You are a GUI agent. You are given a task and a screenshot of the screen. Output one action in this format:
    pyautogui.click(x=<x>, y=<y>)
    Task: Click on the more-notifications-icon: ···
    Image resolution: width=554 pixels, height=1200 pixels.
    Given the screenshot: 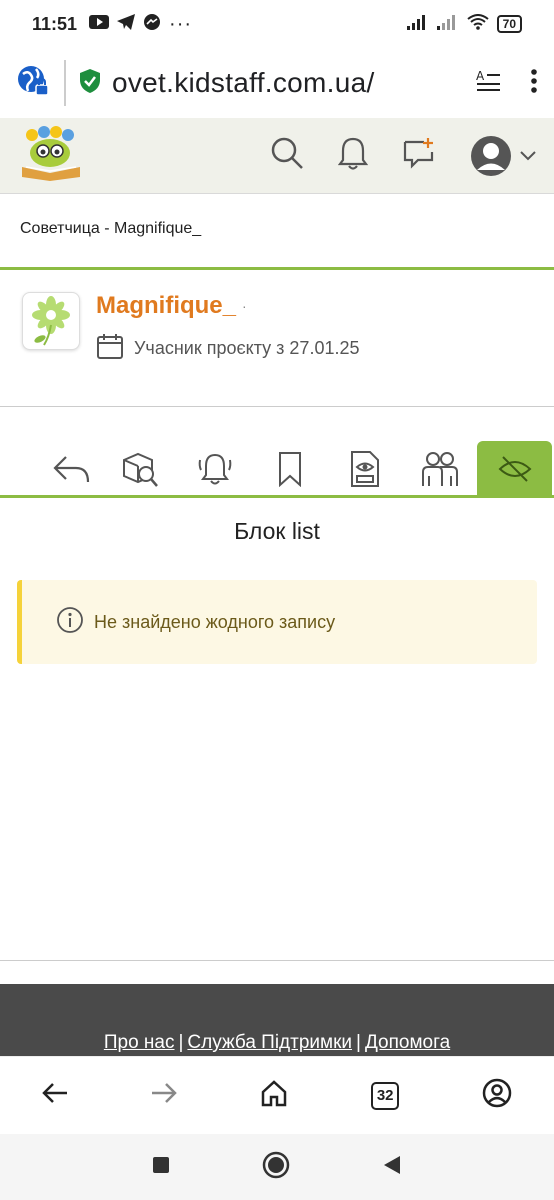 What is the action you would take?
    pyautogui.click(x=181, y=23)
    